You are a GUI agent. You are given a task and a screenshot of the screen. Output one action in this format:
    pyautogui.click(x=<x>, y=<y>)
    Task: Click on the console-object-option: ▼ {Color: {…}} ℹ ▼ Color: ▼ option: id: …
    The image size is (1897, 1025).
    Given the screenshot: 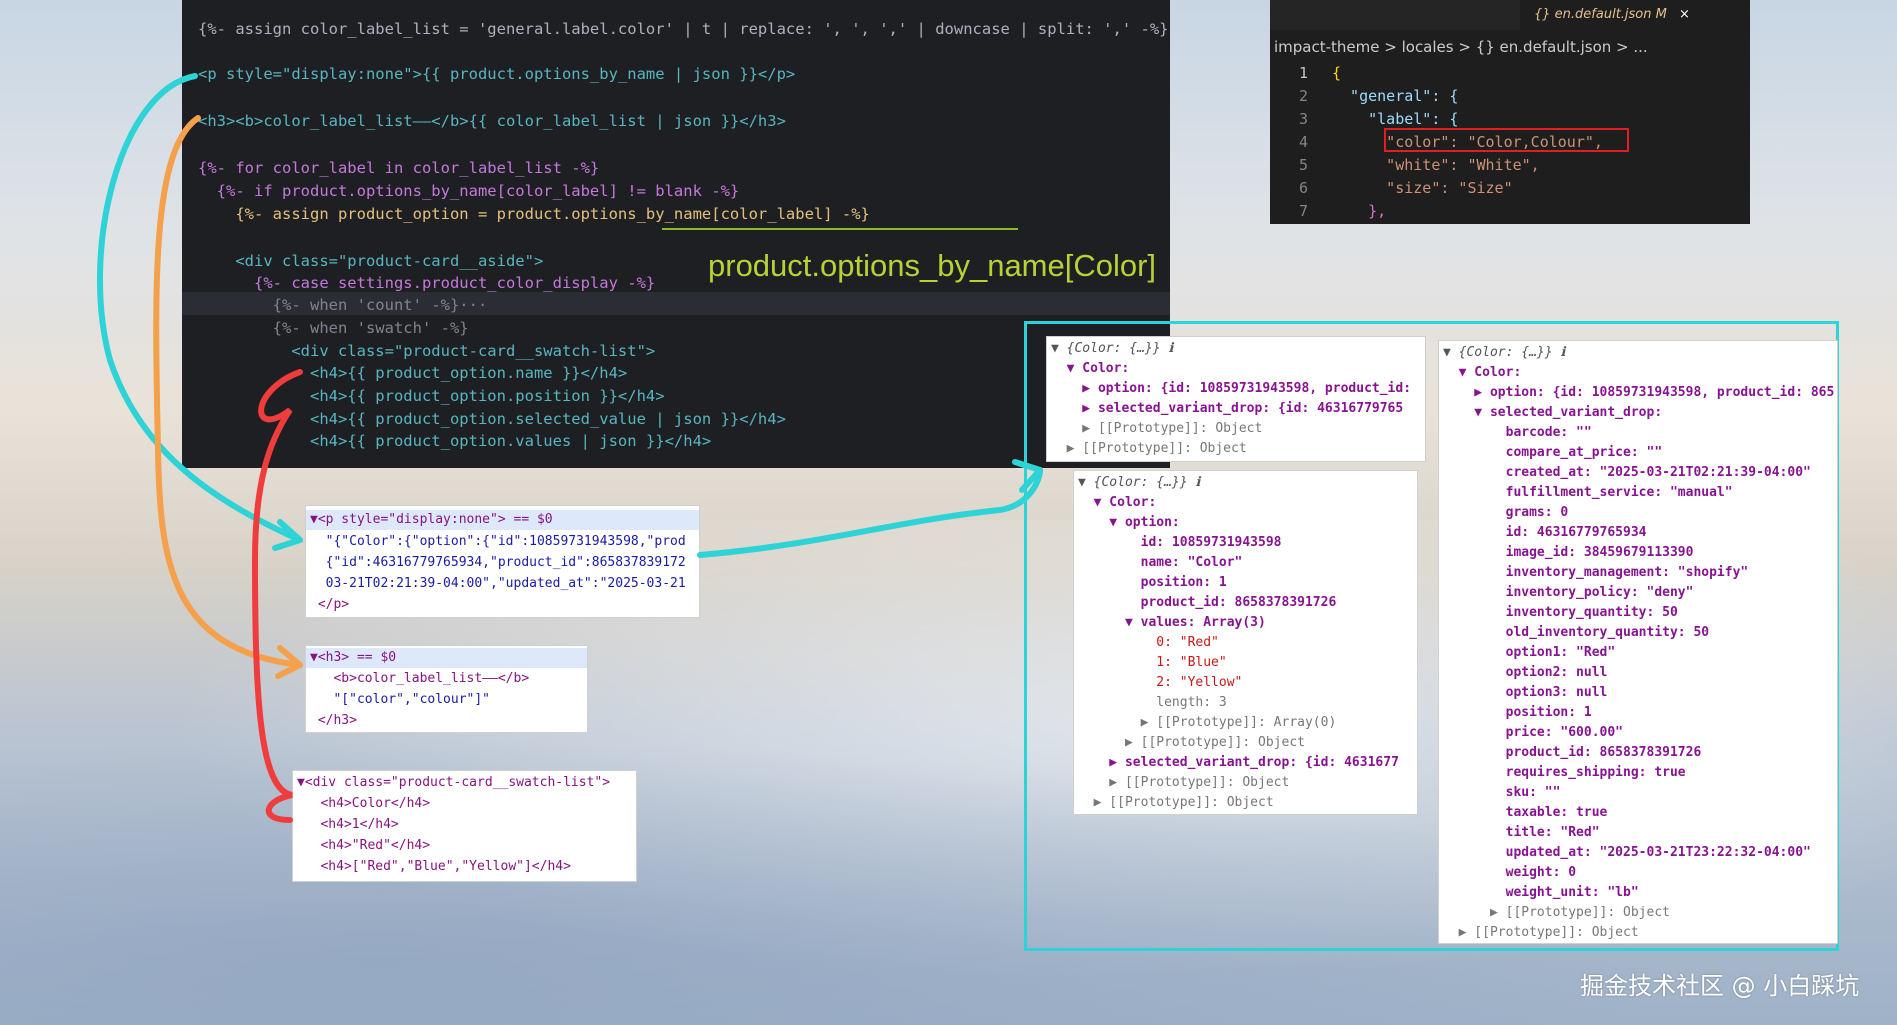 What is the action you would take?
    pyautogui.click(x=1245, y=642)
    